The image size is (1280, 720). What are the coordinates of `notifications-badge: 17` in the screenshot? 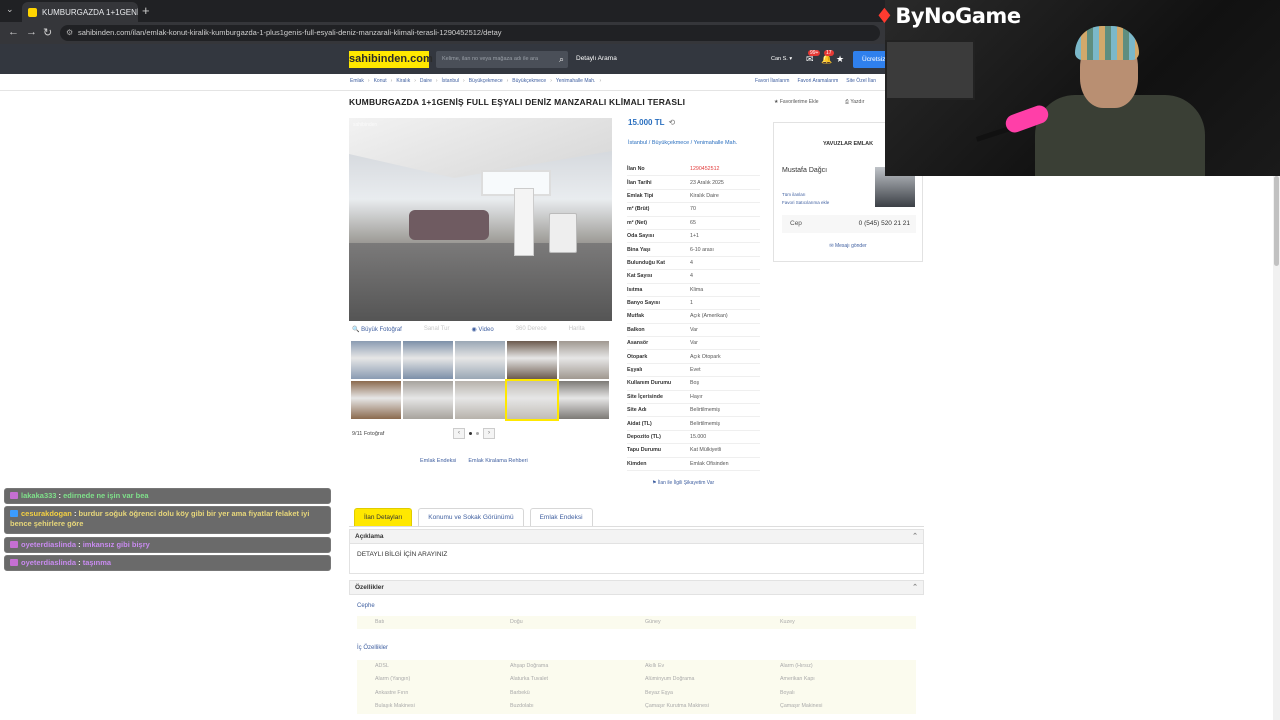 It's located at (829, 53).